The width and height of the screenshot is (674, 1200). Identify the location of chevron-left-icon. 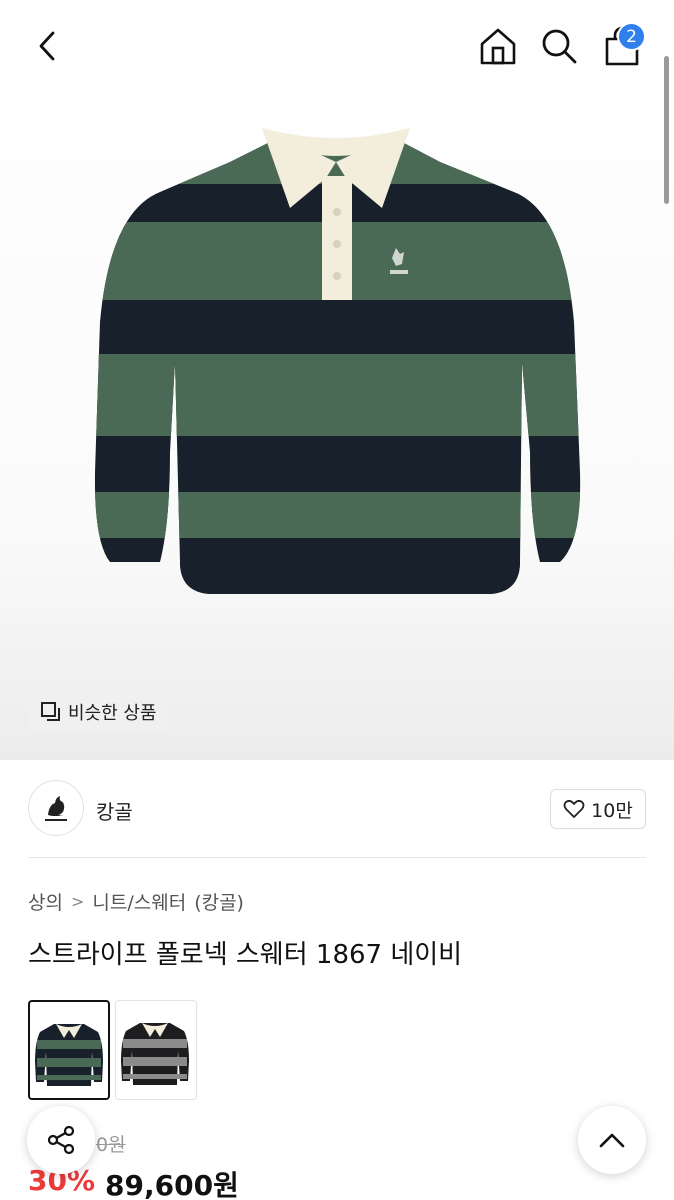
(47, 46).